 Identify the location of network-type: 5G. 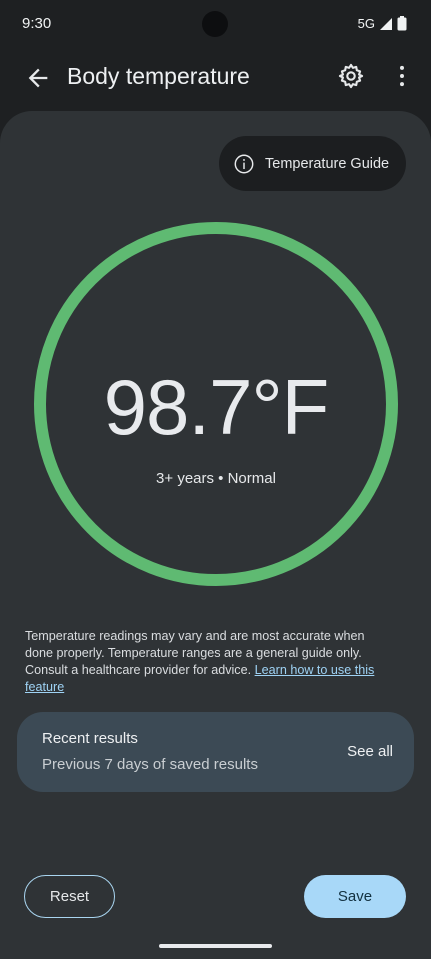
(366, 23).